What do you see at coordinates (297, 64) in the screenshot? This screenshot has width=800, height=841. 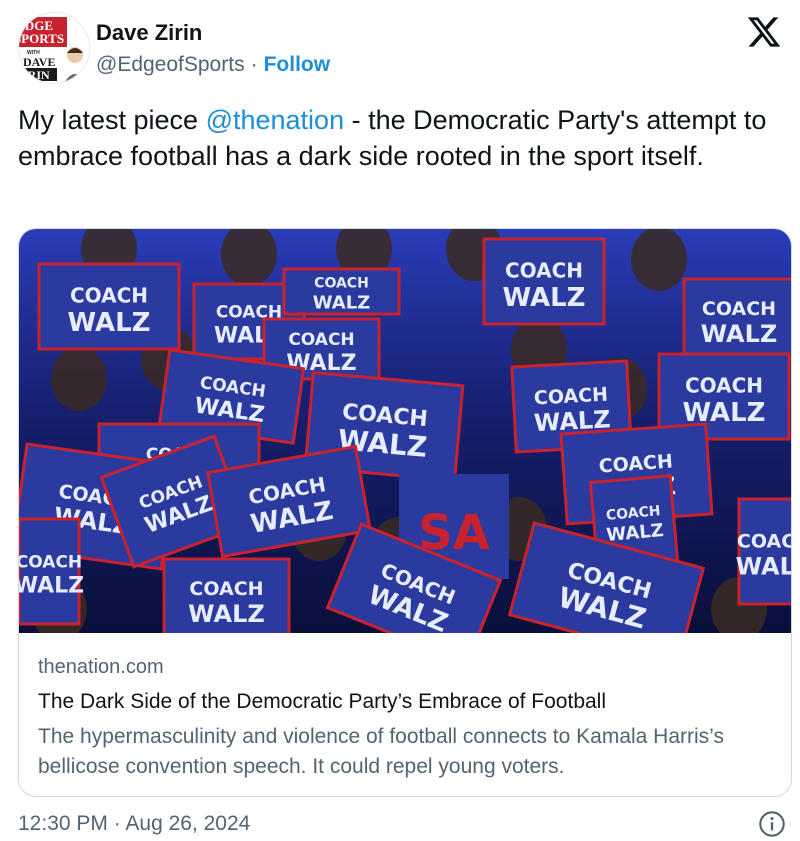 I see `follow-button: Follow` at bounding box center [297, 64].